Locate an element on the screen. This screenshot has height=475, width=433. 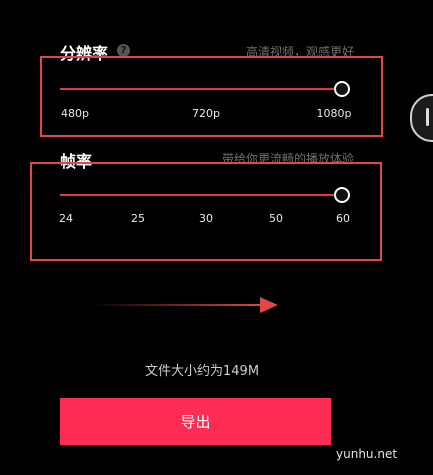
resolution-tick: 720p is located at coordinates (206, 113).